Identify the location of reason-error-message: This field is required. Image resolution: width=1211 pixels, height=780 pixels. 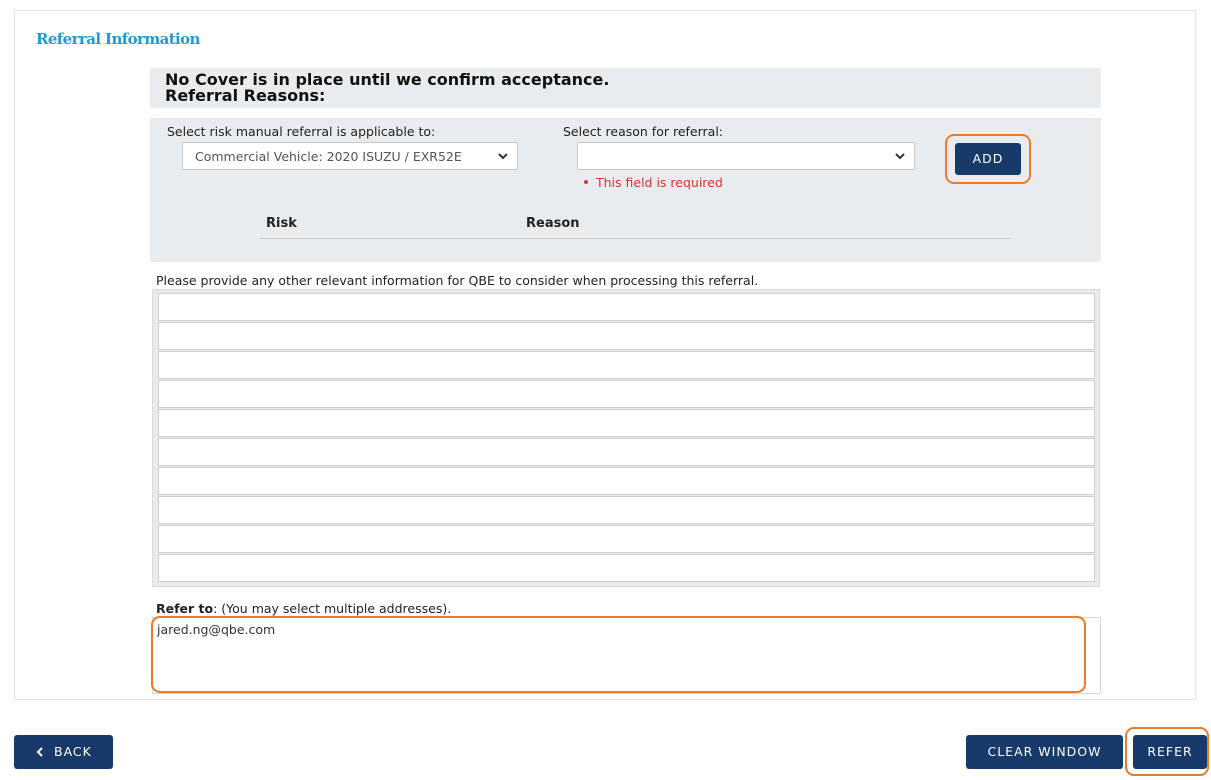
(653, 182).